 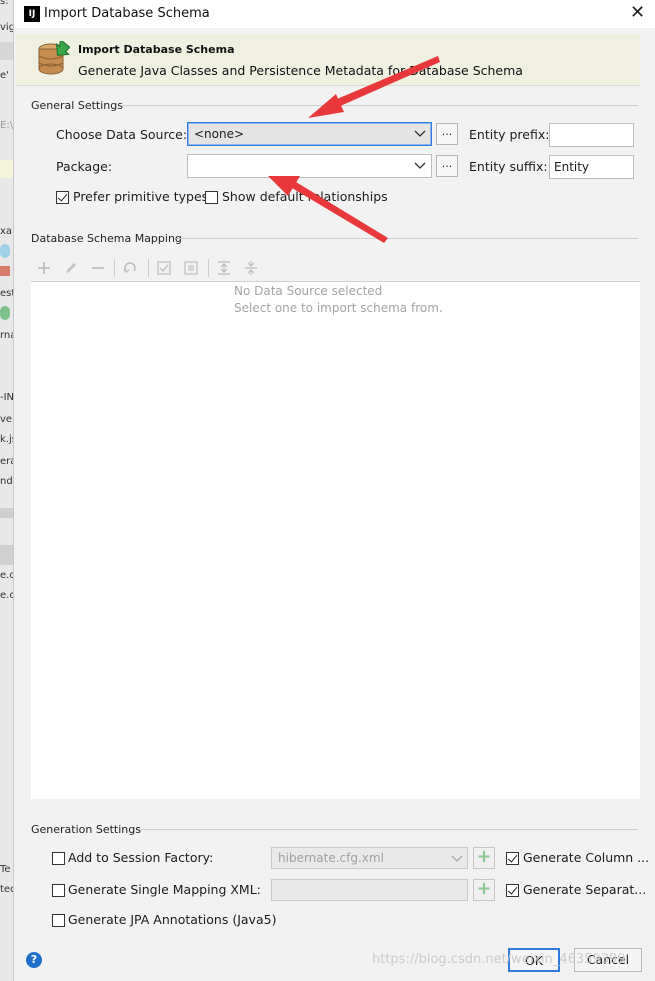 What do you see at coordinates (512, 858) in the screenshot?
I see `generate-column-checkbox` at bounding box center [512, 858].